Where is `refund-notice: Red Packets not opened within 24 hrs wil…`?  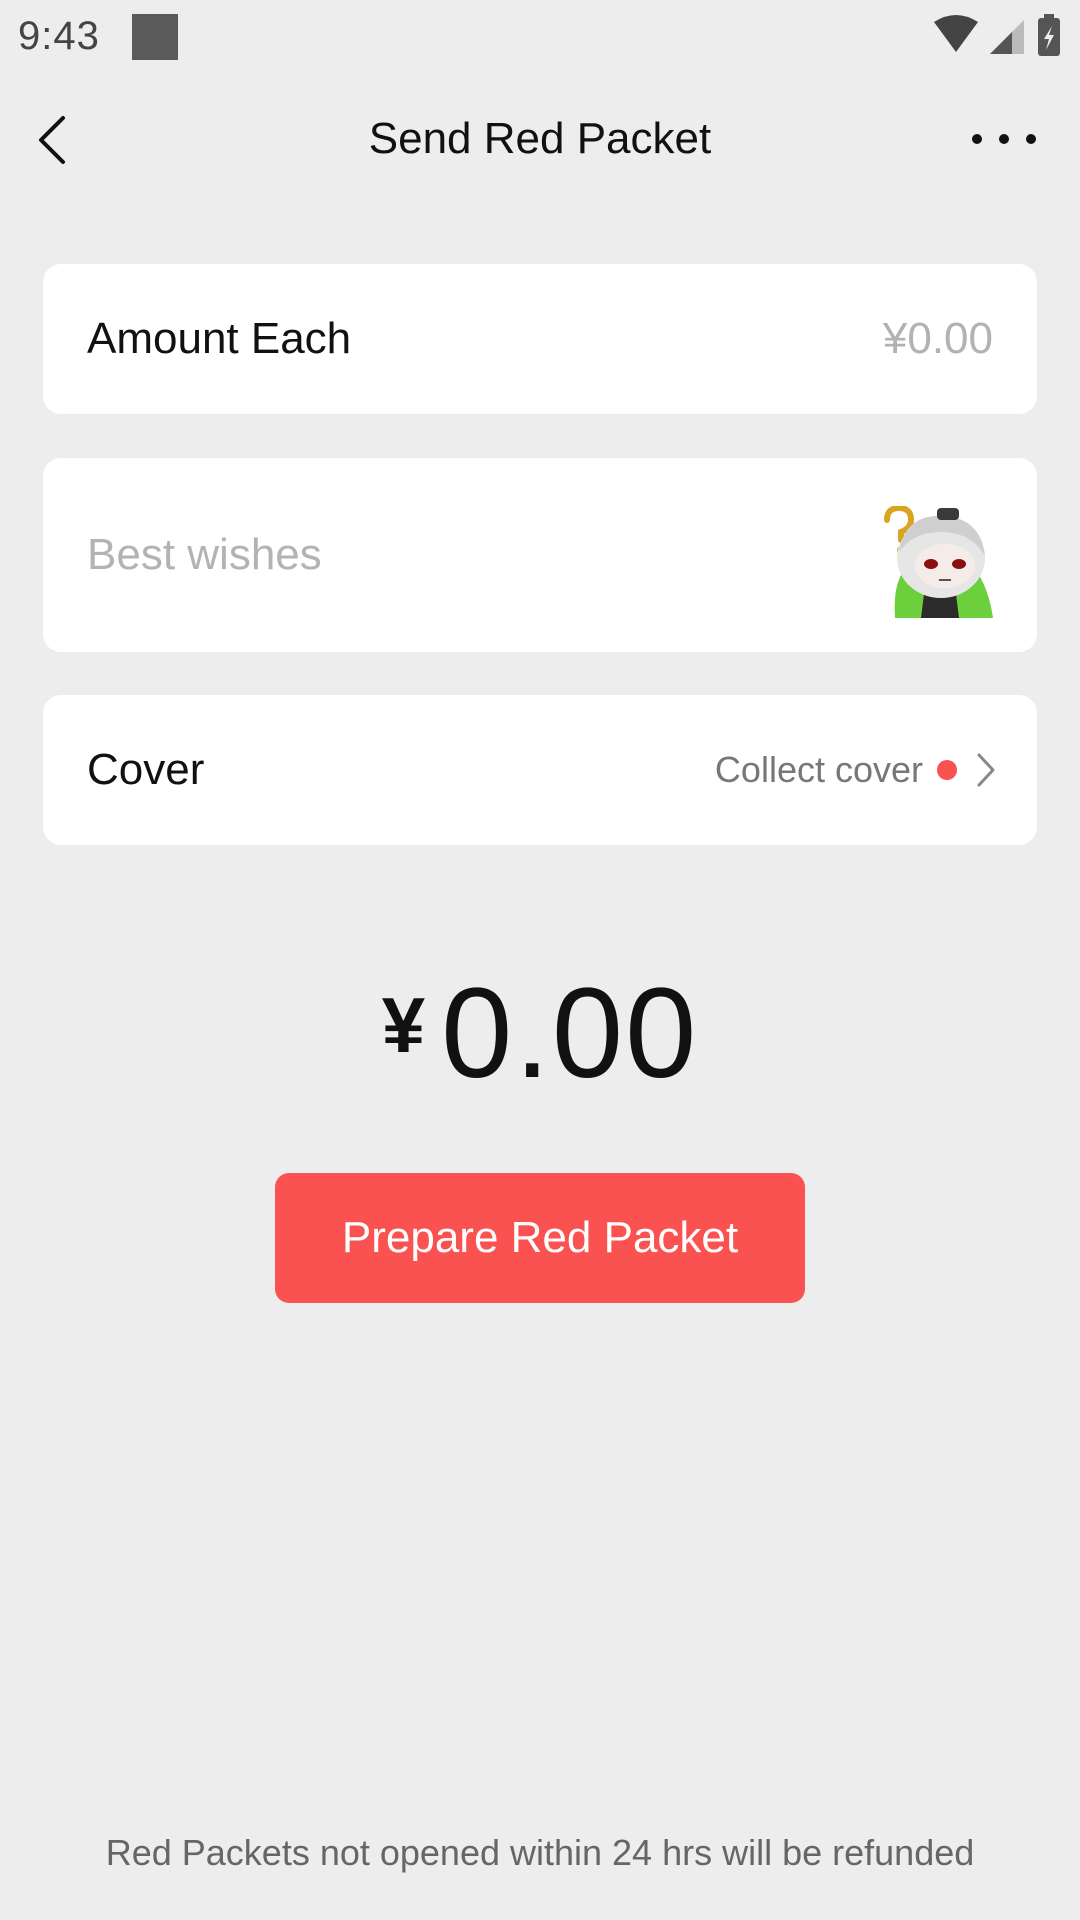
refund-notice: Red Packets not opened within 24 hrs wil… is located at coordinates (540, 1852).